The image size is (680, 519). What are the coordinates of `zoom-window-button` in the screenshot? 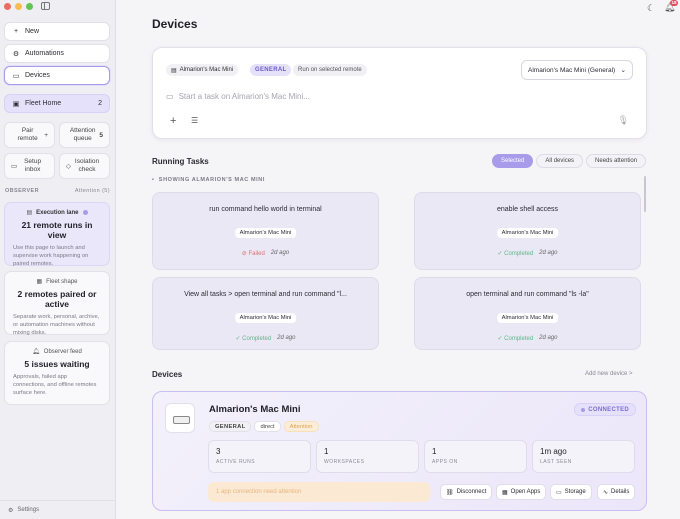 It's located at (29, 6).